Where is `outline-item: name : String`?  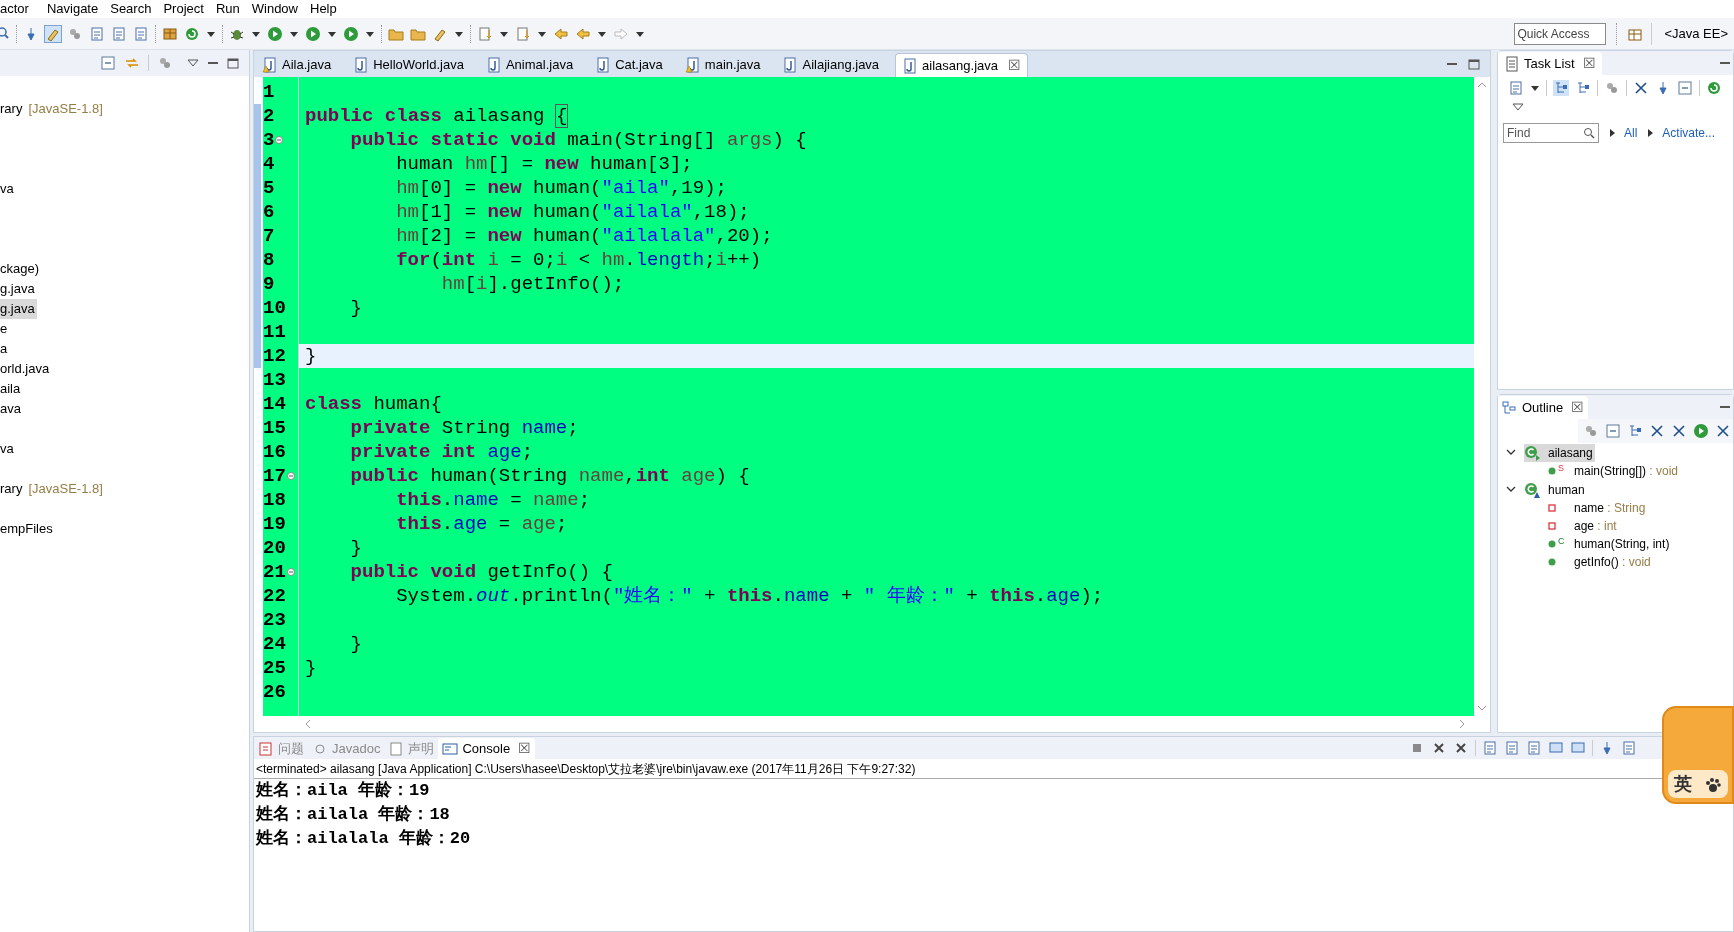 outline-item: name : String is located at coordinates (1610, 508).